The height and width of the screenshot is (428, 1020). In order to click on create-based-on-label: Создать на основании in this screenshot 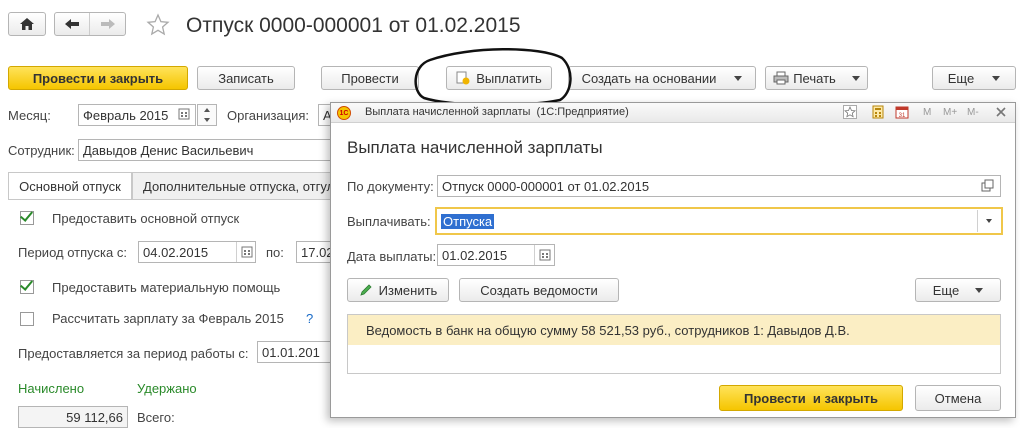, I will do `click(649, 78)`.